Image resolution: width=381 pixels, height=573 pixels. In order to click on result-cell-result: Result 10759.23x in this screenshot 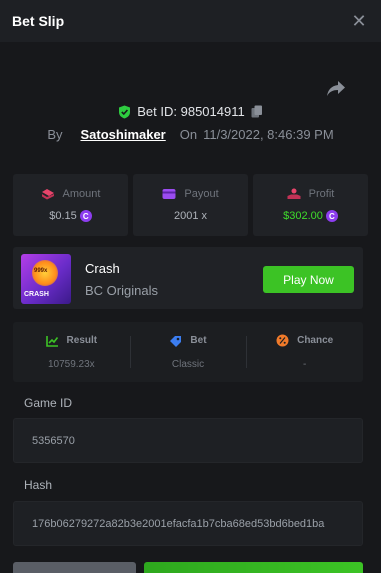, I will do `click(71, 352)`.